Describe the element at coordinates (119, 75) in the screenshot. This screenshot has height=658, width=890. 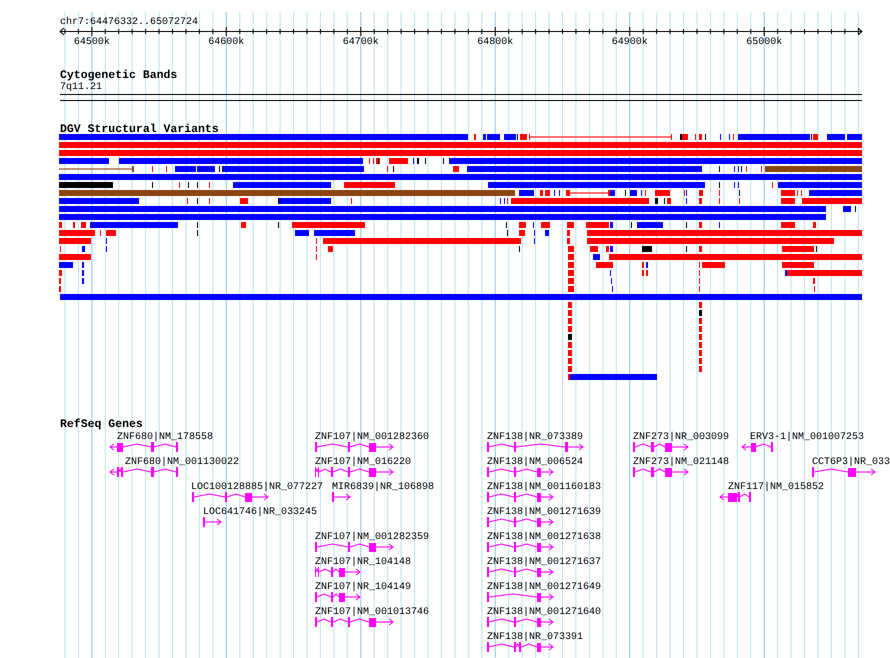
I see `track-title: Cytogenetic Bands` at that location.